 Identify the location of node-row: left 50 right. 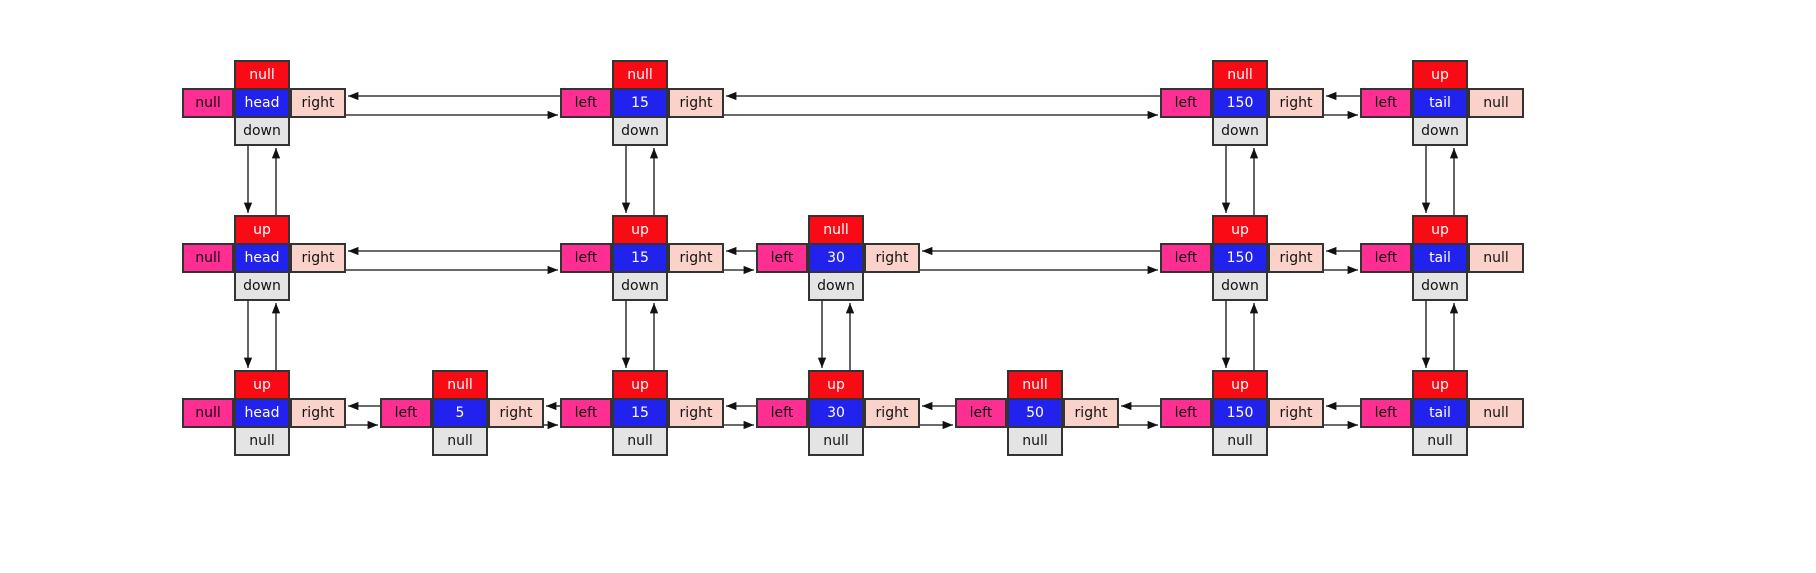
(1037, 413).